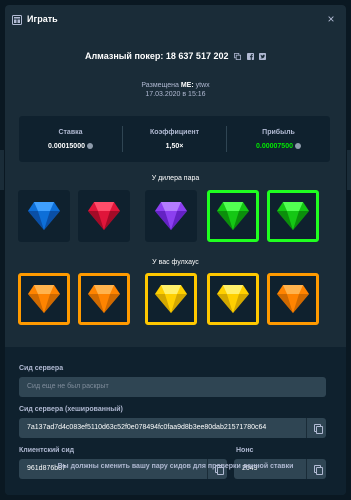 The height and width of the screenshot is (500, 351). What do you see at coordinates (175, 94) in the screenshot?
I see `placed-date: 17.03.2020 в 15:16` at bounding box center [175, 94].